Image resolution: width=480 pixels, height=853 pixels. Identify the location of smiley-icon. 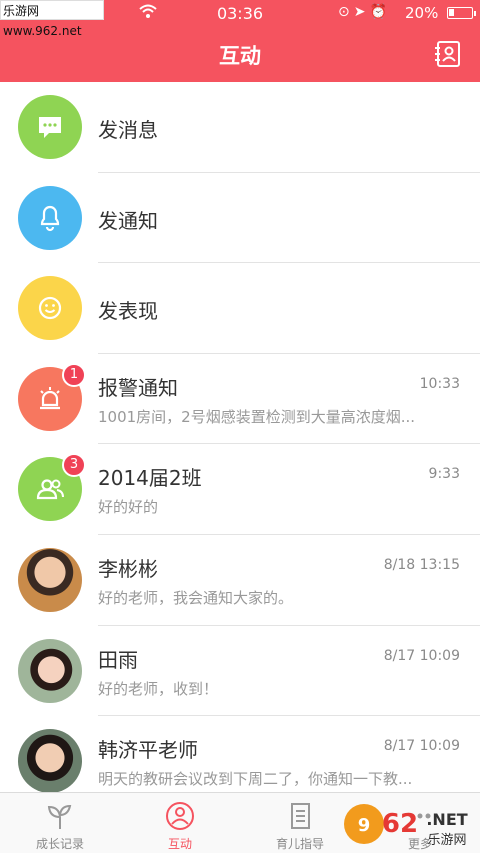
(50, 308).